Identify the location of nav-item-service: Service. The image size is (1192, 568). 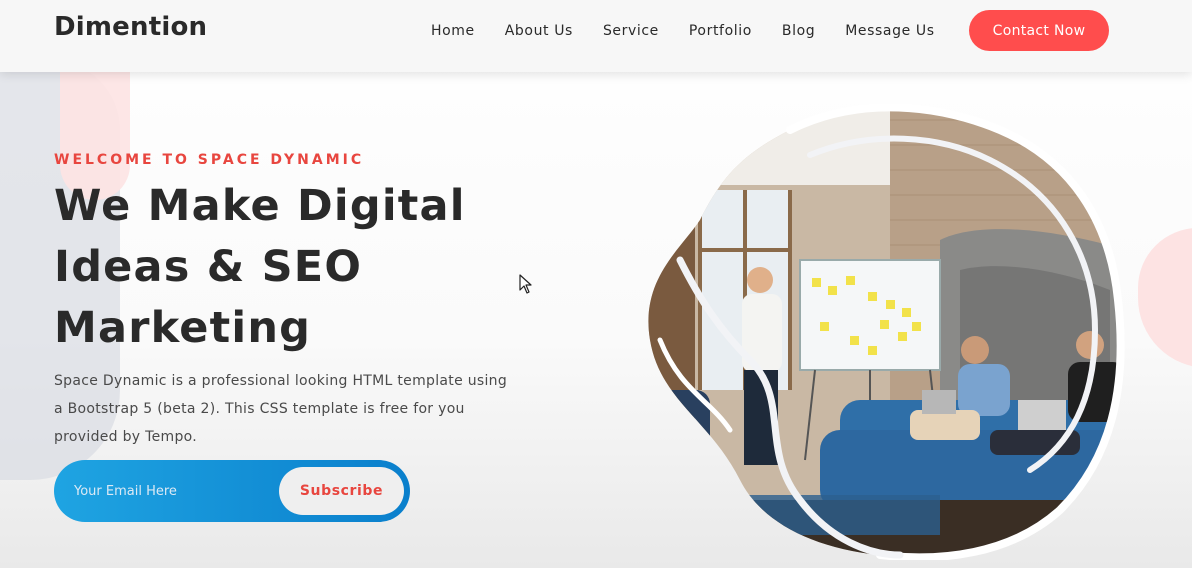
(631, 31).